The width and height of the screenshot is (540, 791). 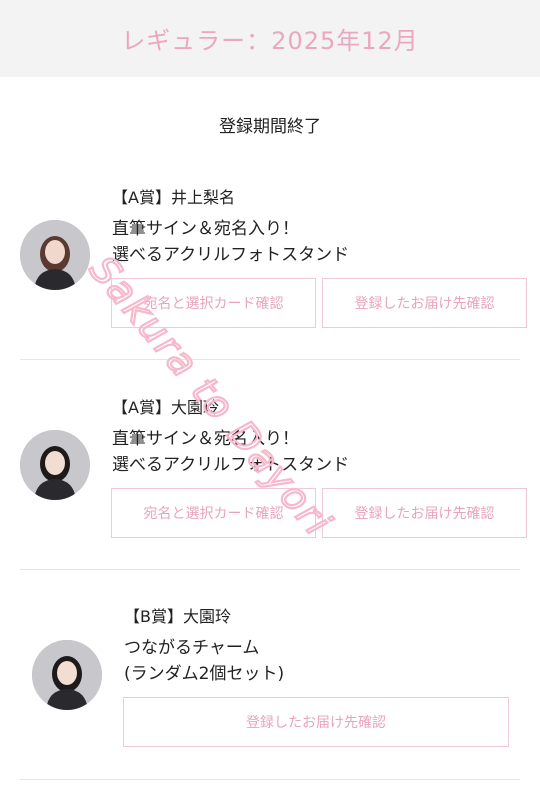 What do you see at coordinates (204, 674) in the screenshot?
I see `prize-desc-line2: (ランダム2個セット)` at bounding box center [204, 674].